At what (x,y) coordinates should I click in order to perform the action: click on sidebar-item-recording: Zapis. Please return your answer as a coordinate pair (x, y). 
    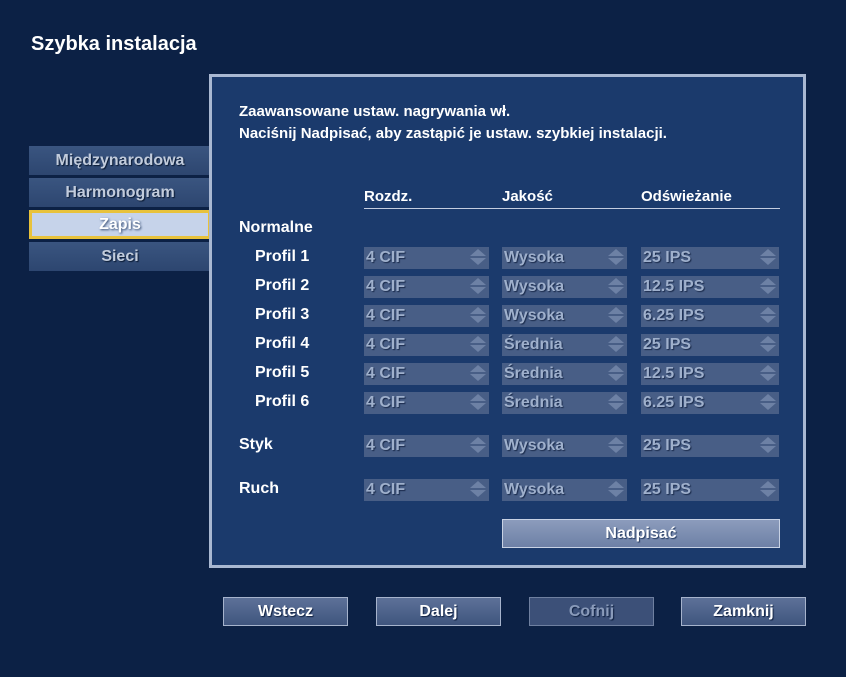
    Looking at the image, I should click on (120, 224).